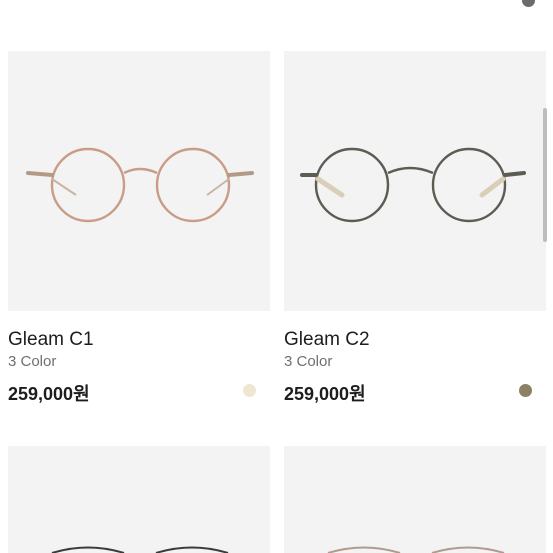  I want to click on product-name: Gleam C1, so click(51, 340).